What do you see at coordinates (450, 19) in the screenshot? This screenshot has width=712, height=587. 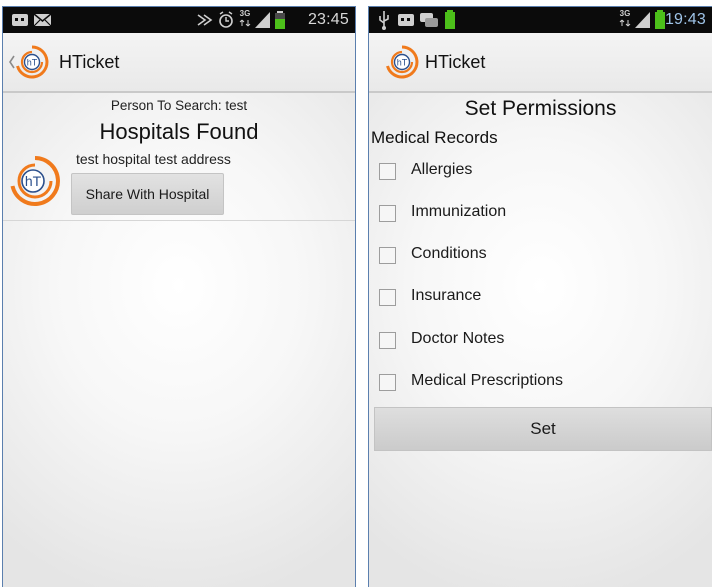 I see `battery-full-icon` at bounding box center [450, 19].